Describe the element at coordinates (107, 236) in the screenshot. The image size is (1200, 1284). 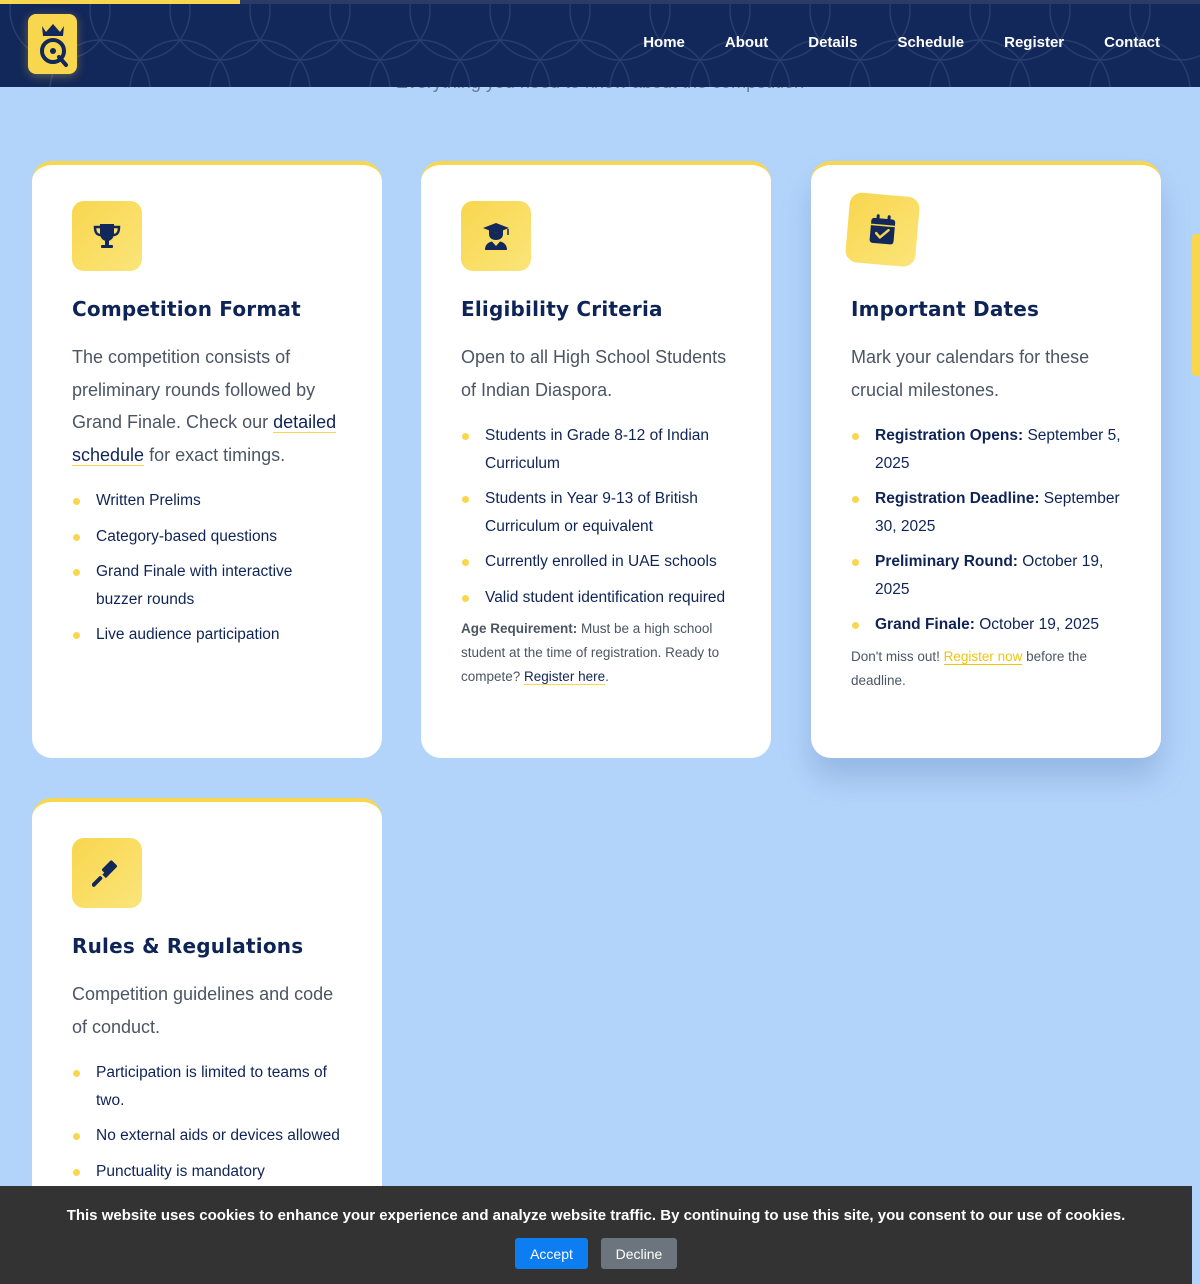
I see `trophy-icon` at that location.